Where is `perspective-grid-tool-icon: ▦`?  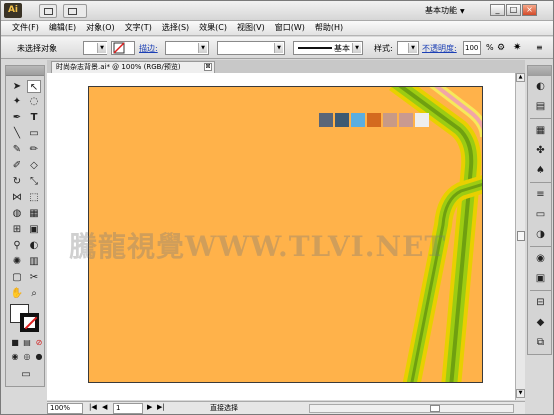
perspective-grid-tool-icon: ▦ is located at coordinates (34, 213).